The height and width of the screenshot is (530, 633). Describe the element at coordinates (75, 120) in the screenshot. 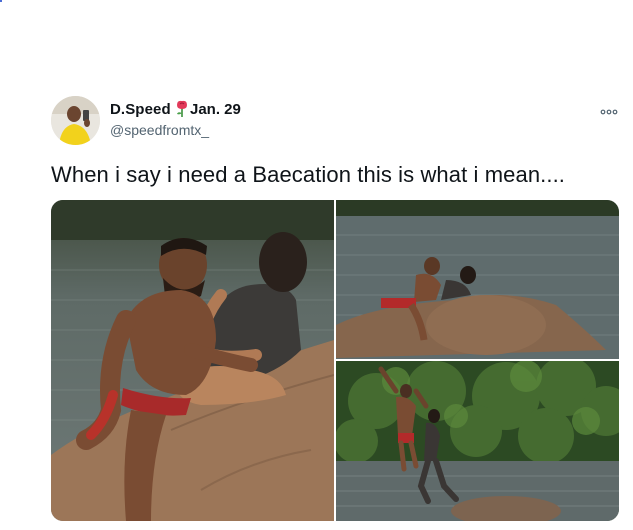

I see `avatar` at that location.